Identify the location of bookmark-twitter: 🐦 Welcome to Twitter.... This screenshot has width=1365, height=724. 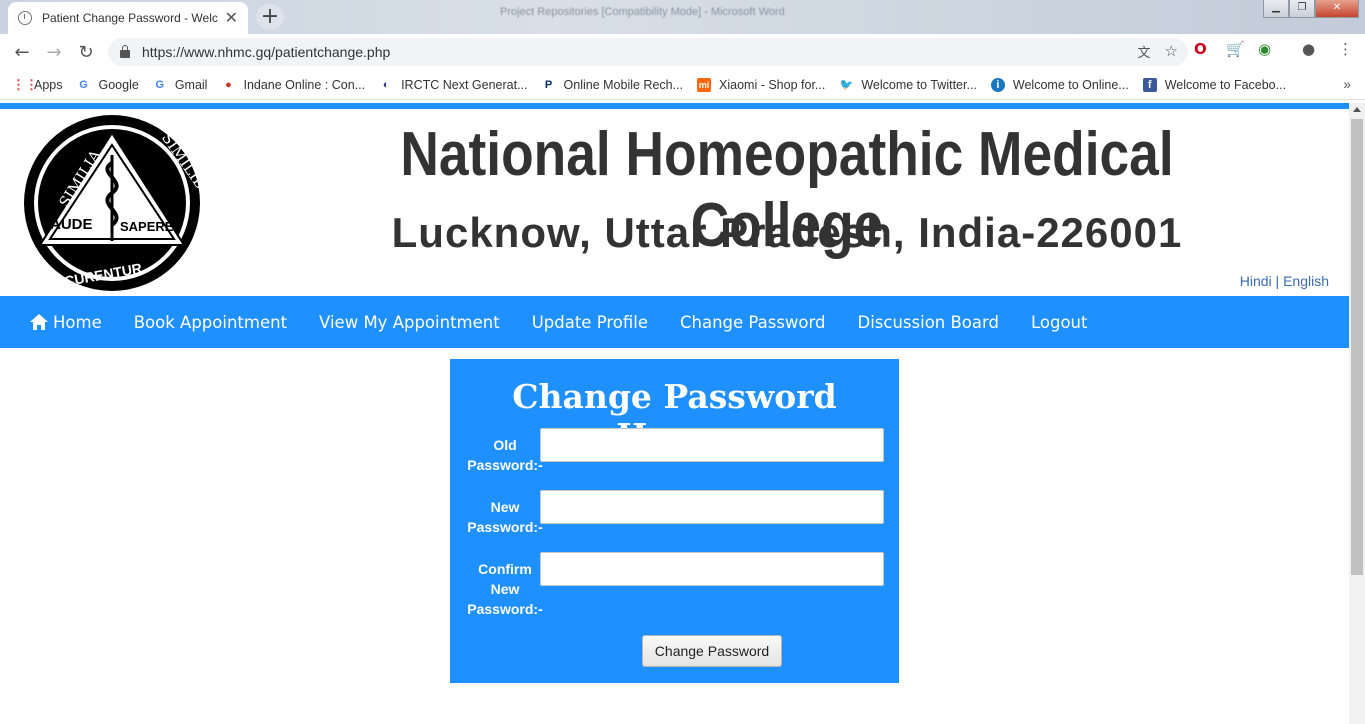
(907, 85).